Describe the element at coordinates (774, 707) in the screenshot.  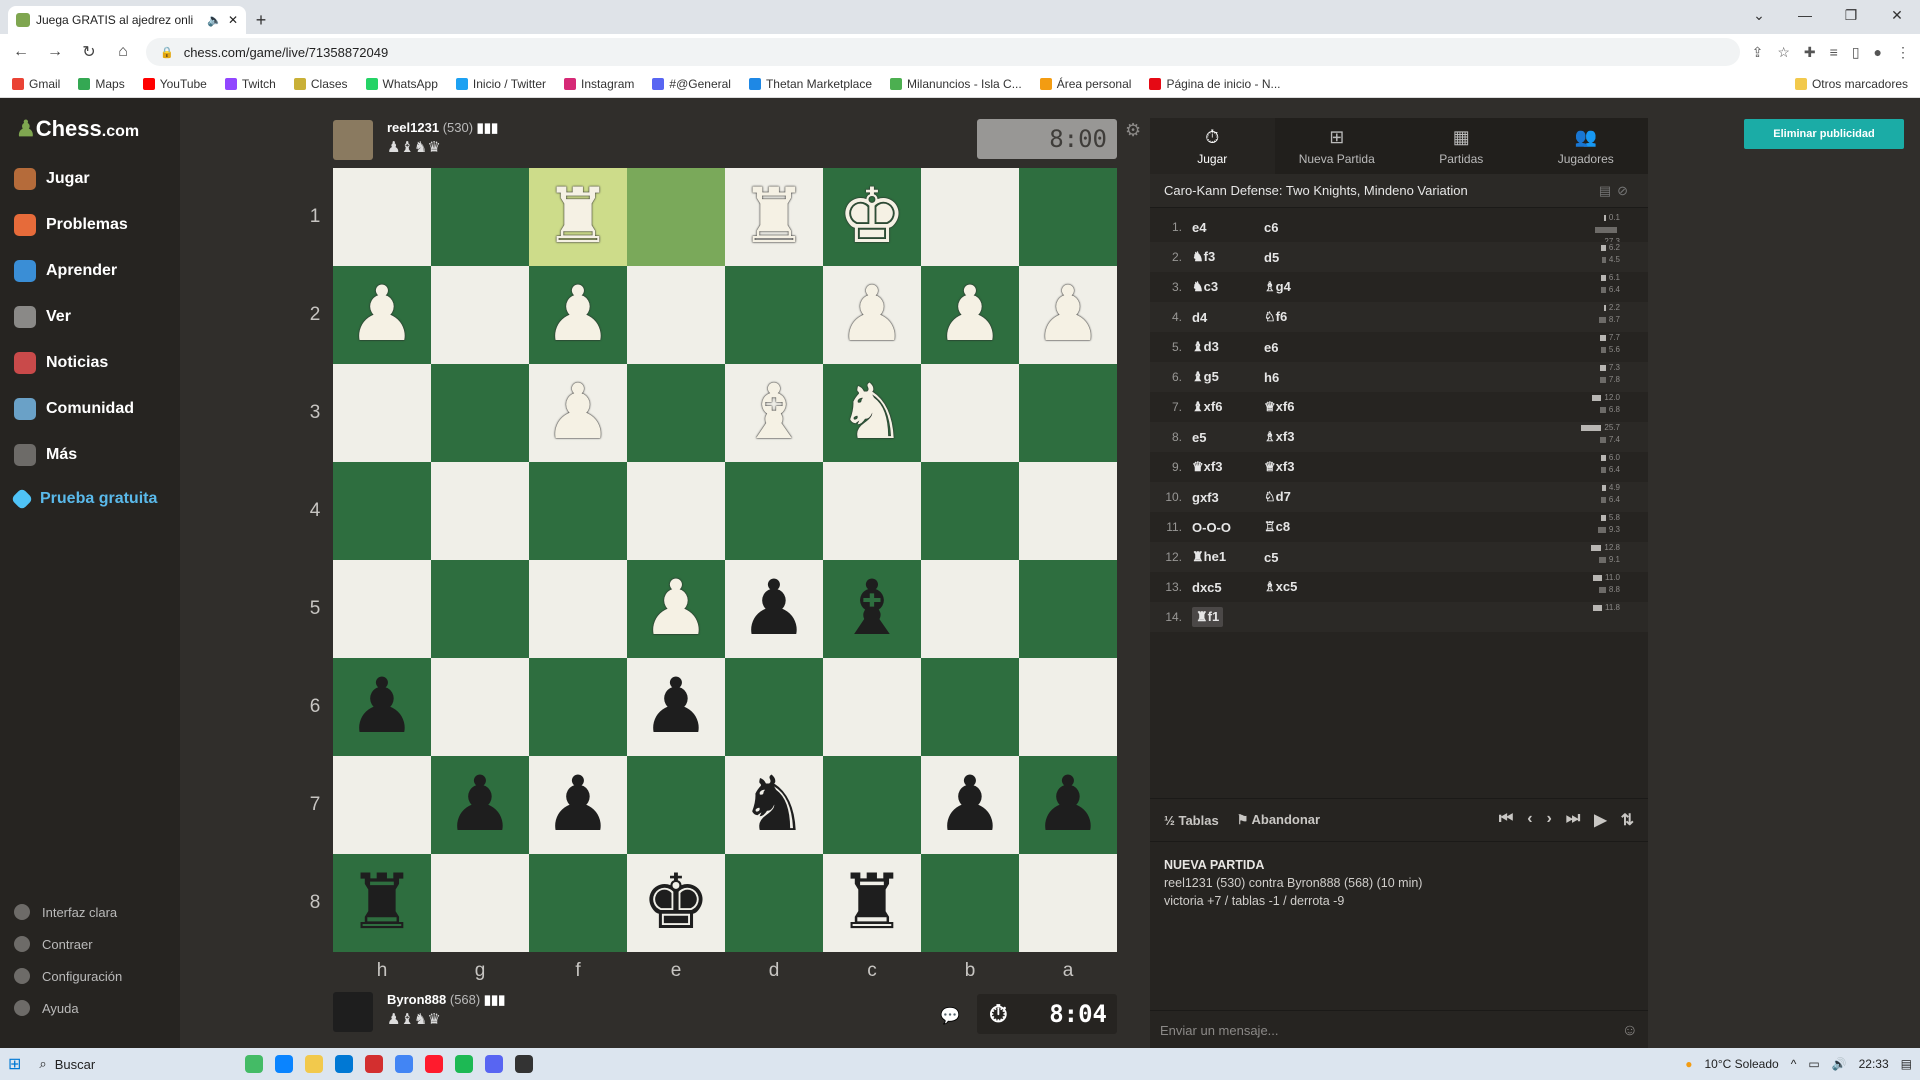
I see `square-d6` at that location.